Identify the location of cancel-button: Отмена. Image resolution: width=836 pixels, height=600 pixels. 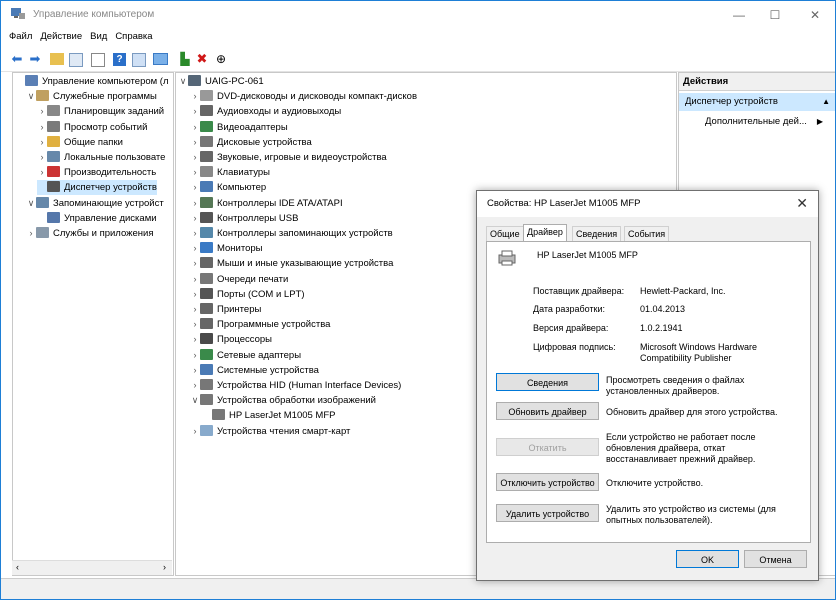
(775, 559).